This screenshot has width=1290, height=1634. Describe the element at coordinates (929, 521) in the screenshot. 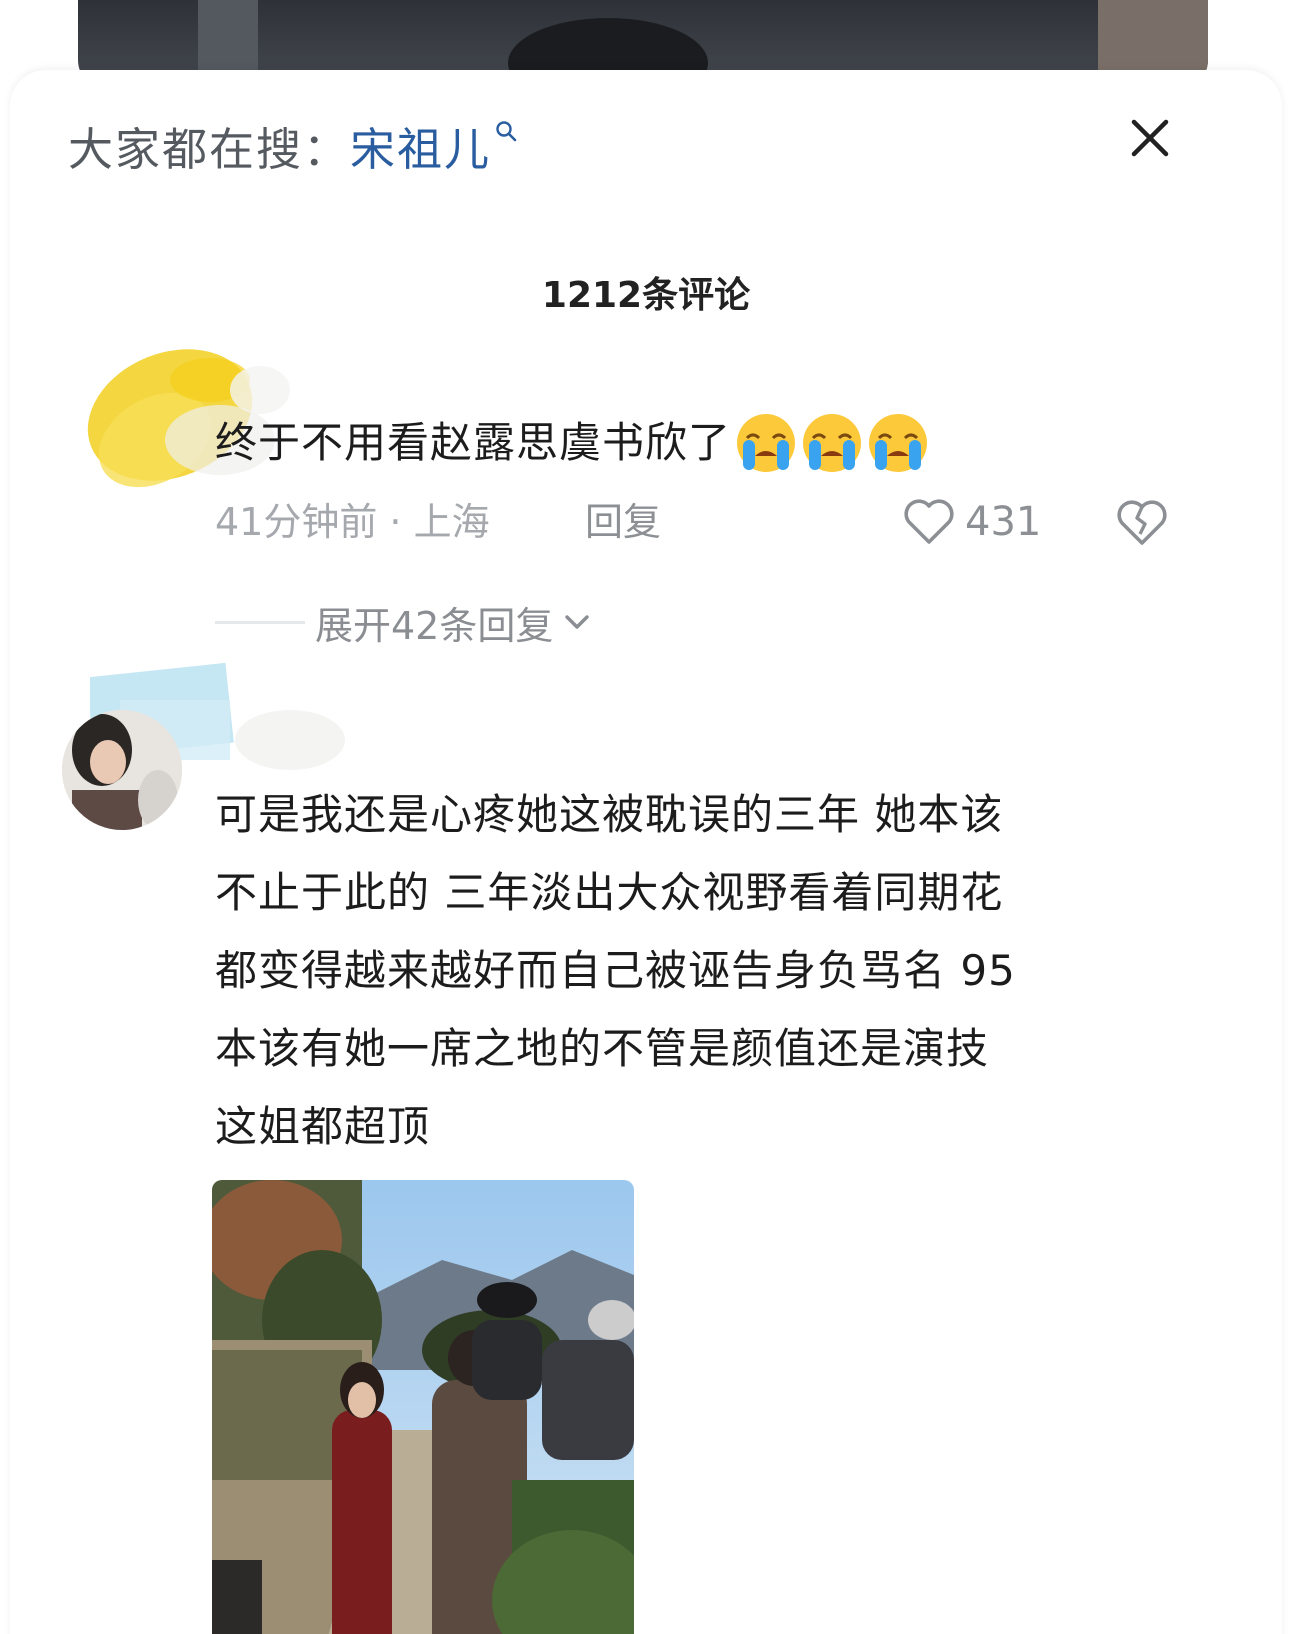

I see `heart-icon` at that location.